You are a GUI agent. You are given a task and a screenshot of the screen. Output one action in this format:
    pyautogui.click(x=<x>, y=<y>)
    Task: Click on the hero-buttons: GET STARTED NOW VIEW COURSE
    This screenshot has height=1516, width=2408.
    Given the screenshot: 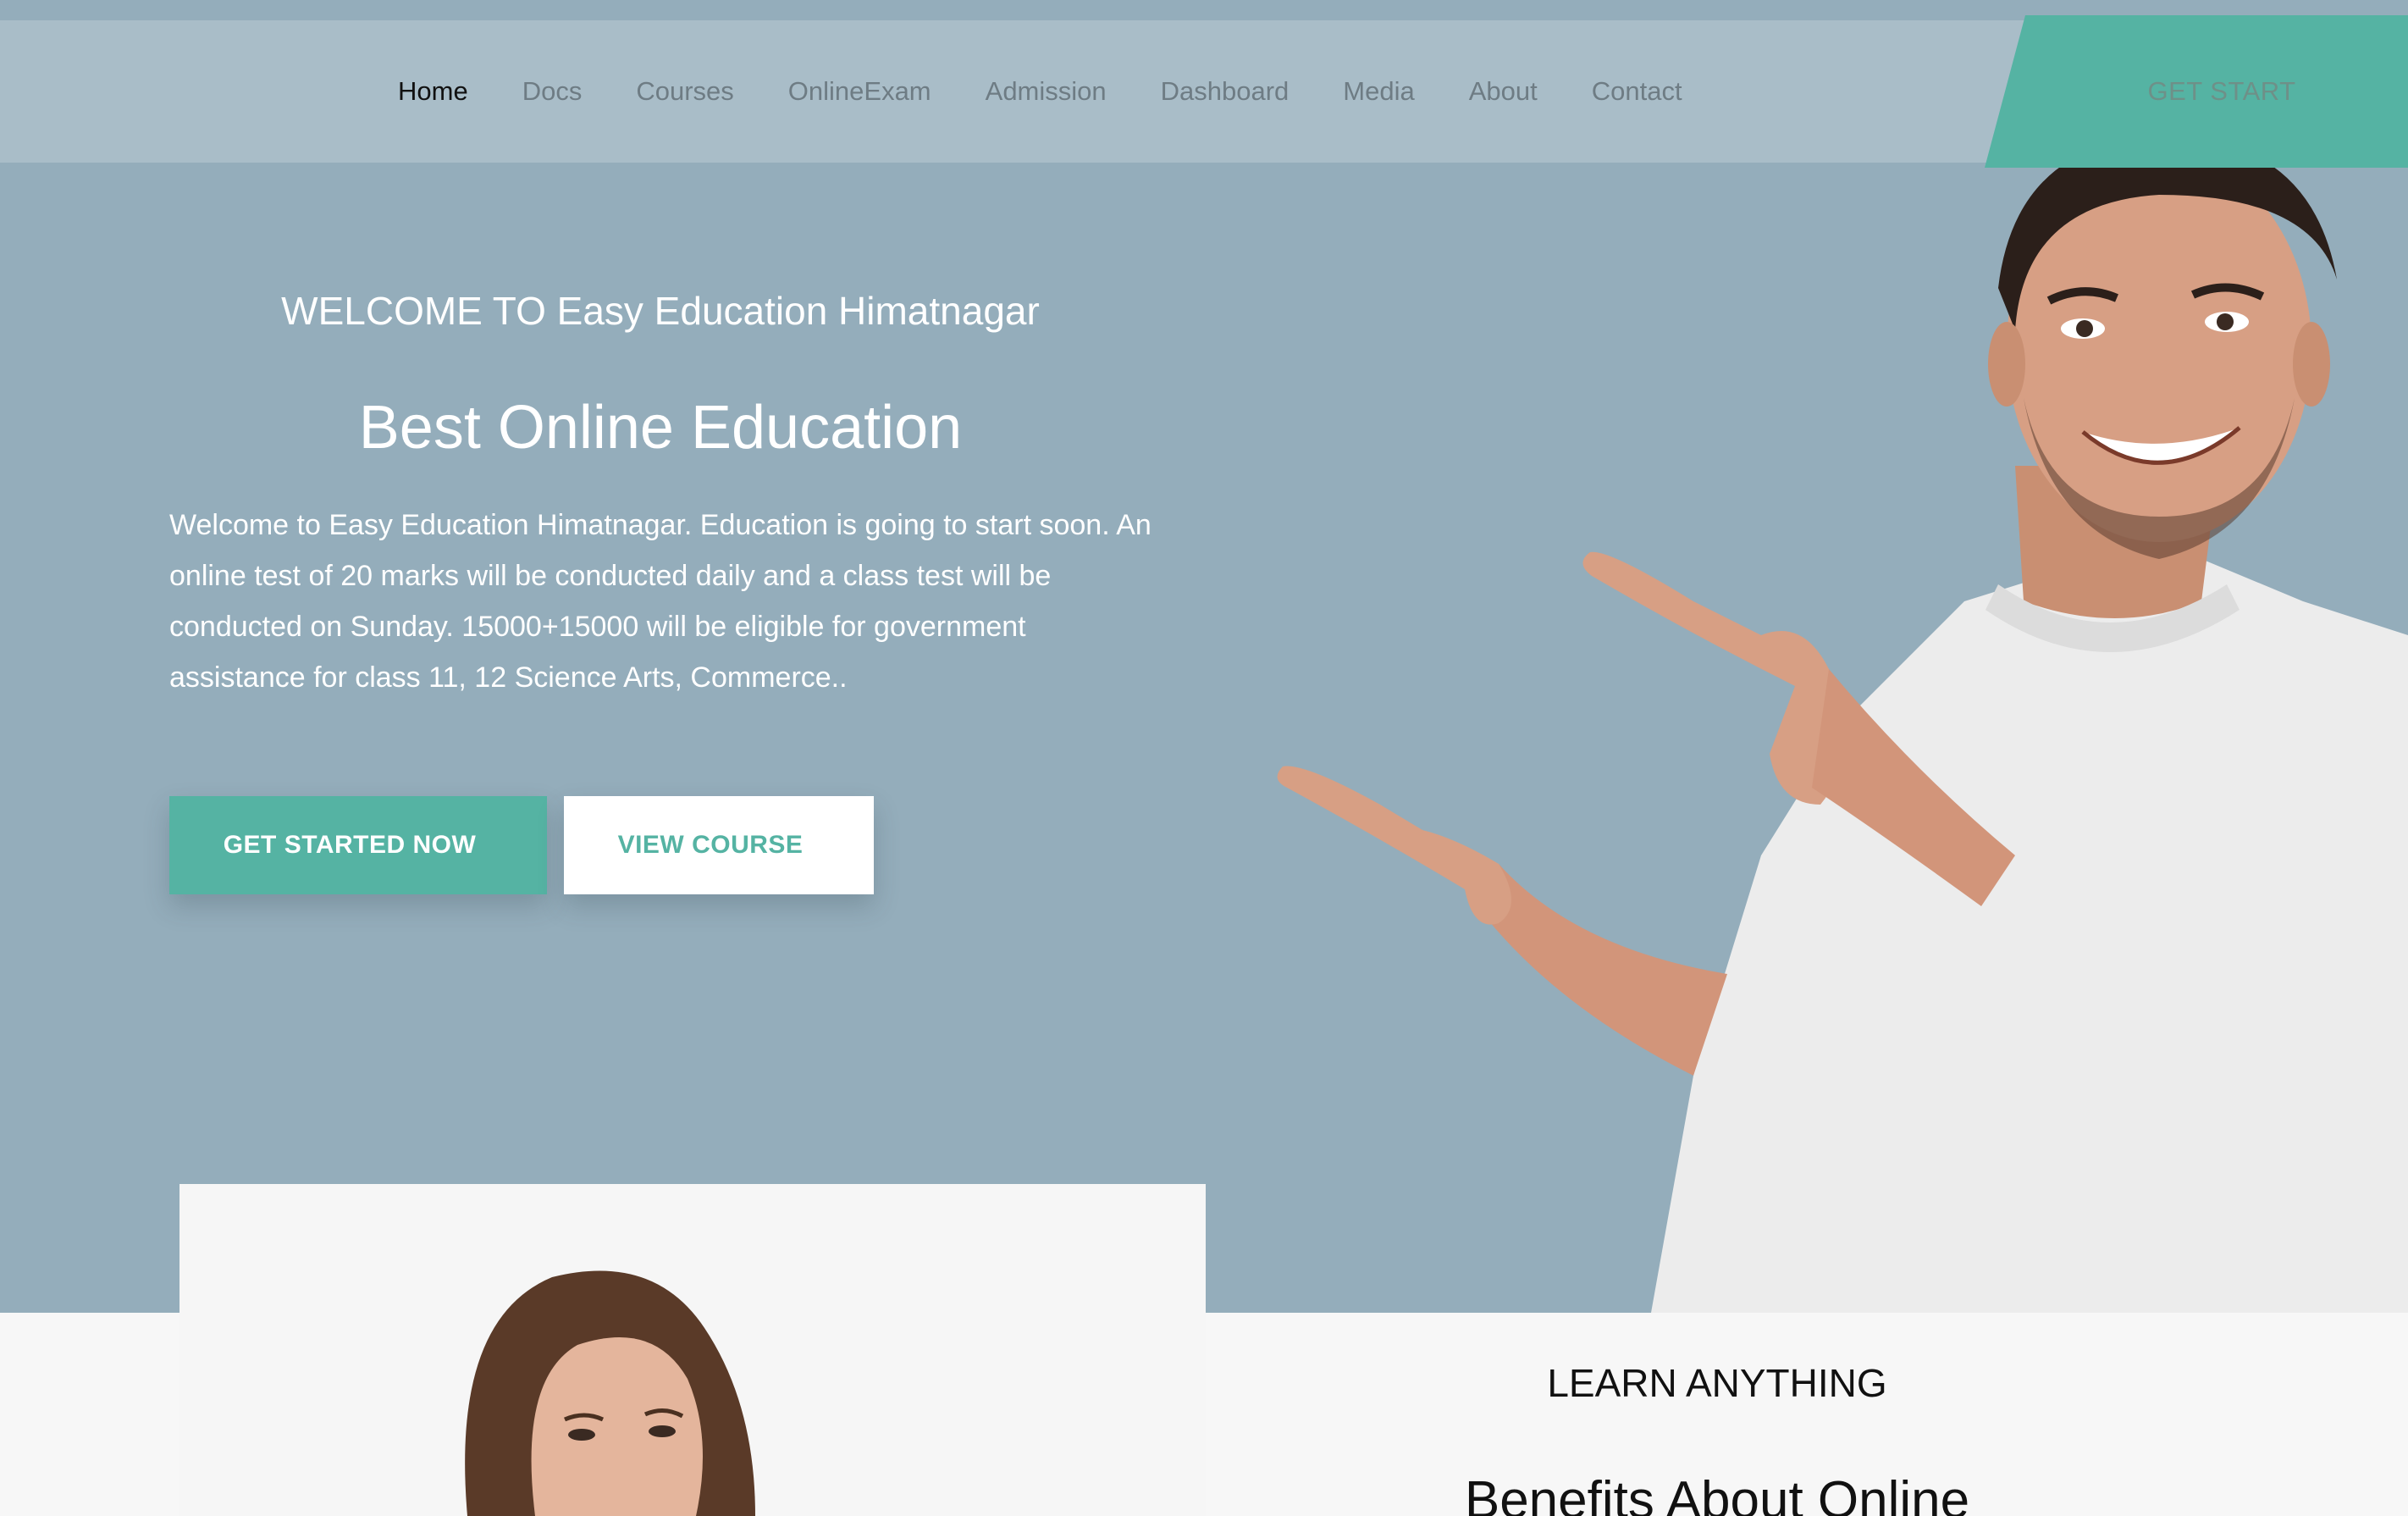 What is the action you would take?
    pyautogui.click(x=521, y=845)
    